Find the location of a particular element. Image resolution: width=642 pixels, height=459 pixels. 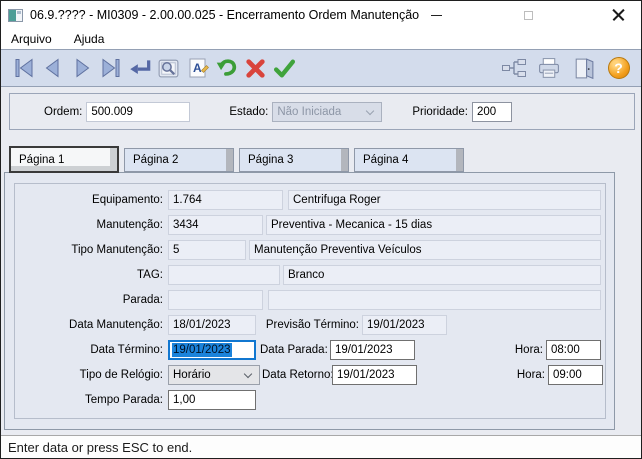

minimize-icon is located at coordinates (436, 15).